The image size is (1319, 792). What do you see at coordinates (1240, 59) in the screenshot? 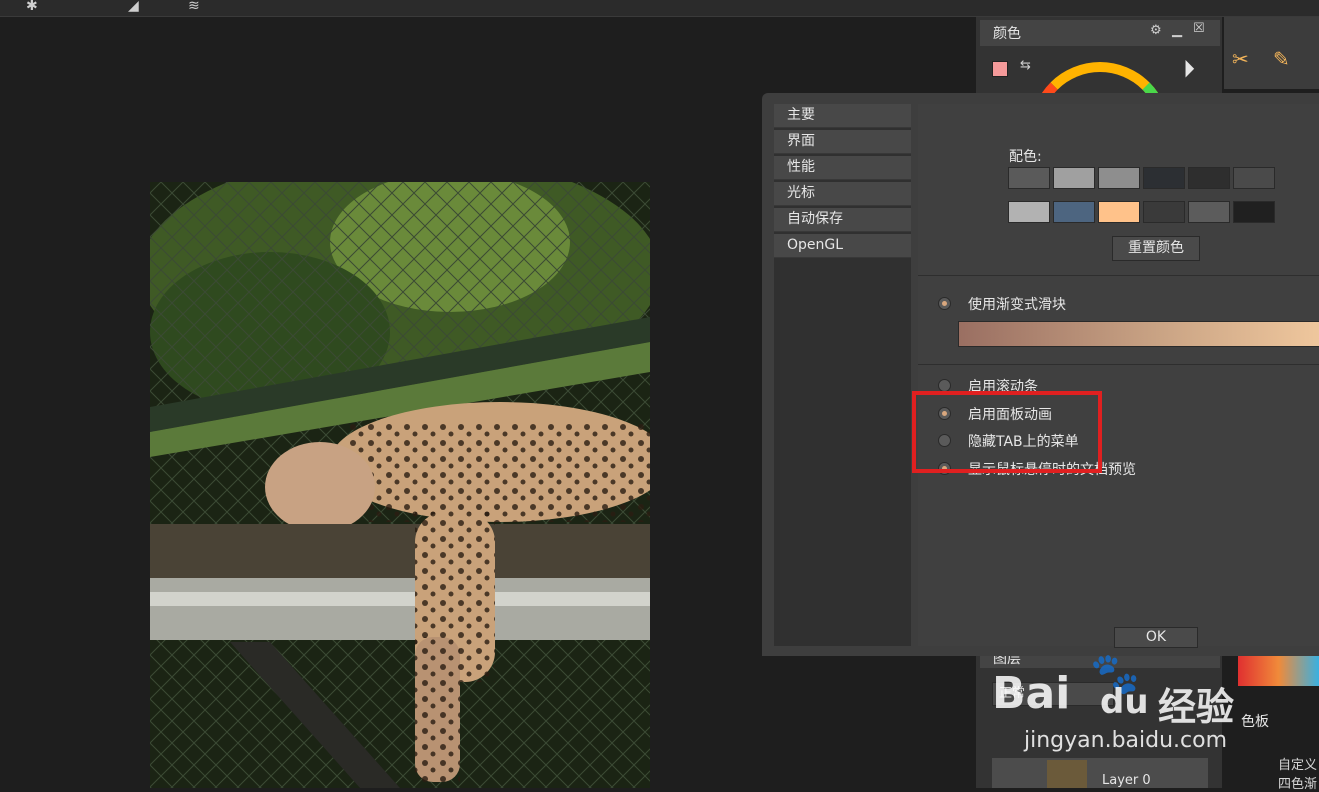
I see `tools-icon: ✂` at bounding box center [1240, 59].